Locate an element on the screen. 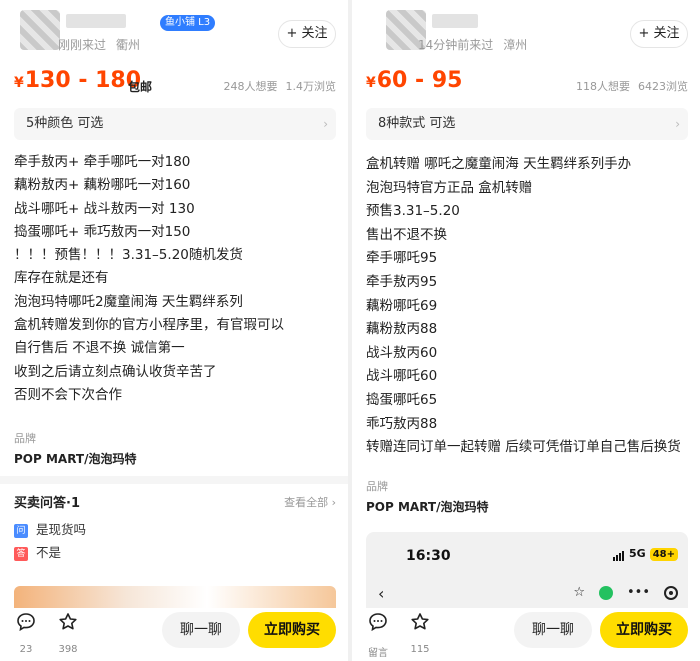 This screenshot has height=661, width=700. option-selector: 5种颜色 可选 › is located at coordinates (175, 124).